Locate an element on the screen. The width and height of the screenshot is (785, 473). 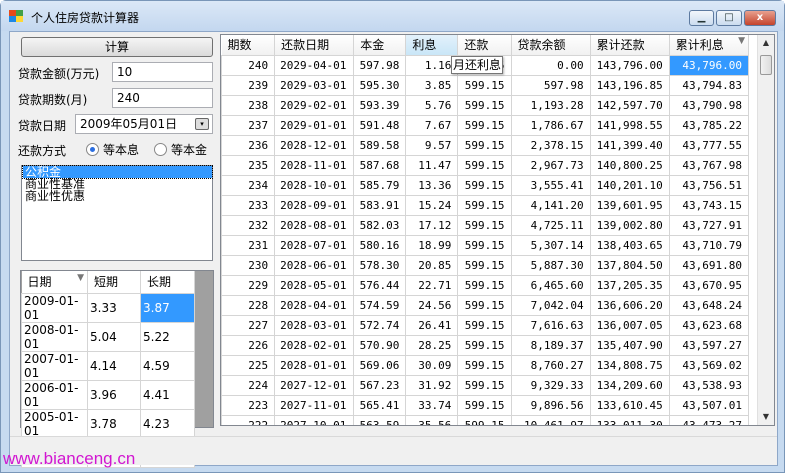
table-cell: 565.41 is located at coordinates (380, 405).